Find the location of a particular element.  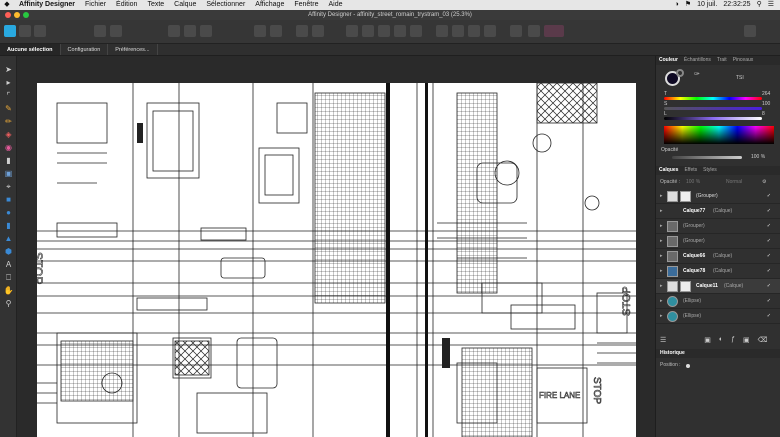

assistant-icon is located at coordinates (750, 31).